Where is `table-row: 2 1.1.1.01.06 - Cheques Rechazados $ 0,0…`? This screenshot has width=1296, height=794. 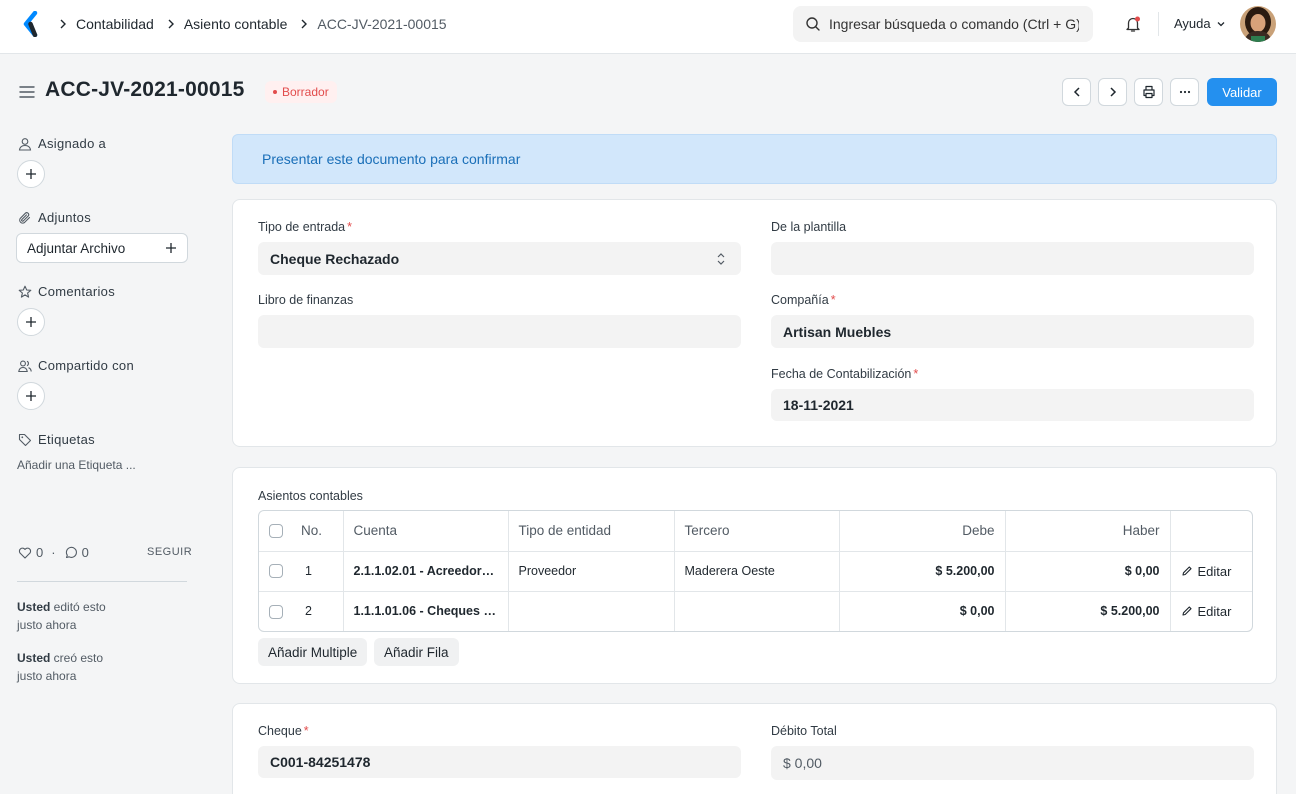
table-row: 2 1.1.1.01.06 - Cheques Rechazados $ 0,0… is located at coordinates (755, 611).